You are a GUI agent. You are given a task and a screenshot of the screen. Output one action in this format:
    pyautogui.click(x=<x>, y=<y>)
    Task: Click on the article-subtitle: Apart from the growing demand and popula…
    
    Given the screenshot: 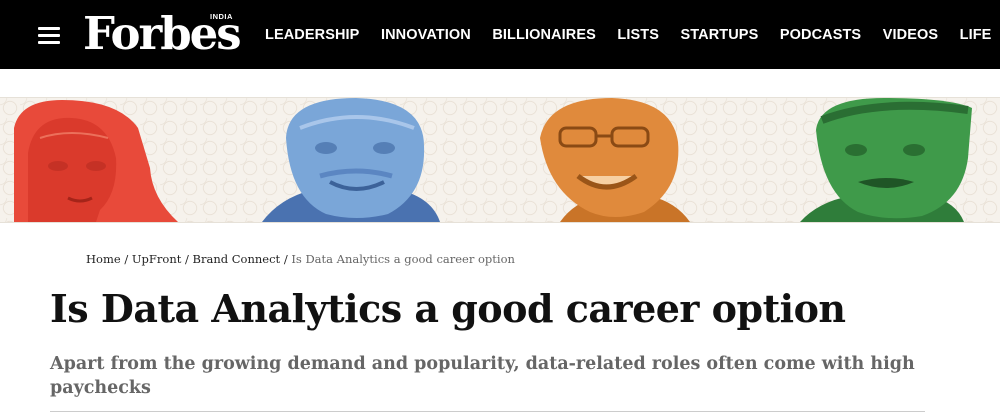 What is the action you would take?
    pyautogui.click(x=482, y=376)
    